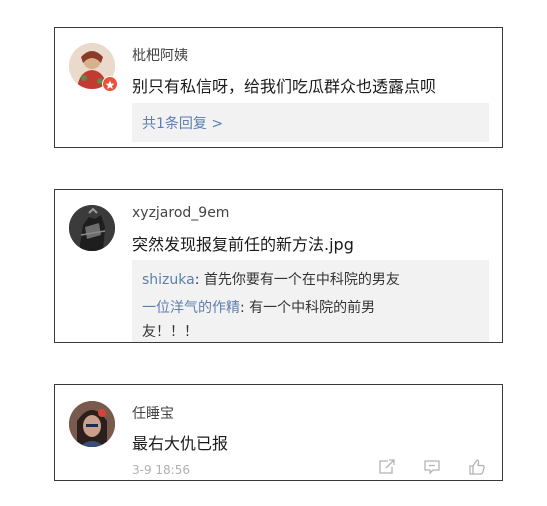 The height and width of the screenshot is (506, 547). Describe the element at coordinates (301, 280) in the screenshot. I see `reply-text: 首先你要有一个在中科院的男友` at that location.